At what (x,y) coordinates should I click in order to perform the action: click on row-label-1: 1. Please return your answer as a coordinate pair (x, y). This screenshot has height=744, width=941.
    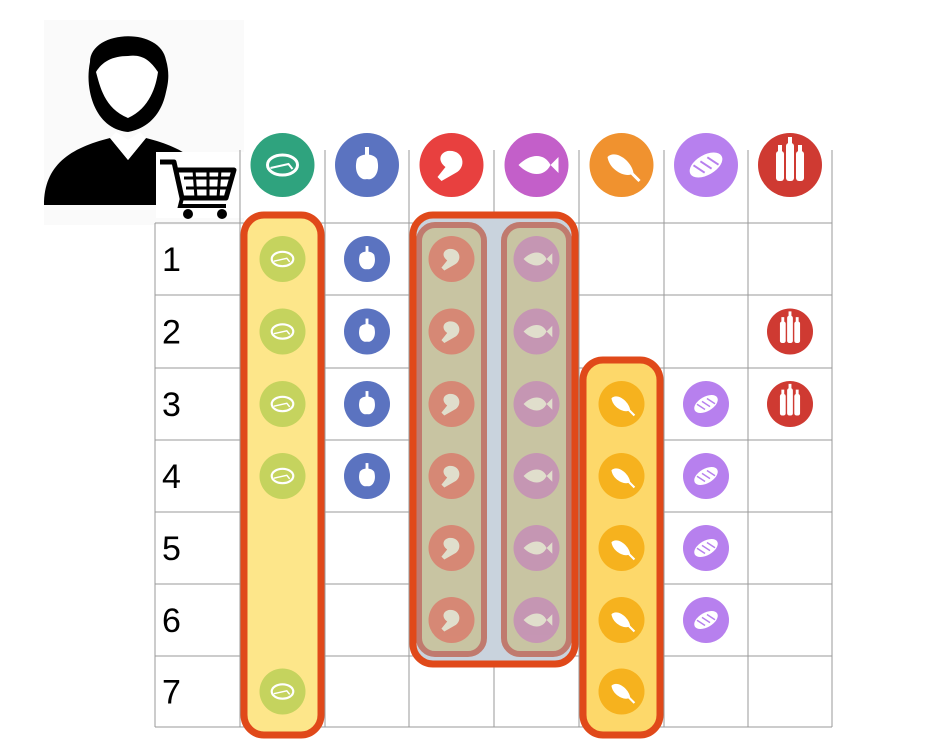
    Looking at the image, I should click on (171, 260).